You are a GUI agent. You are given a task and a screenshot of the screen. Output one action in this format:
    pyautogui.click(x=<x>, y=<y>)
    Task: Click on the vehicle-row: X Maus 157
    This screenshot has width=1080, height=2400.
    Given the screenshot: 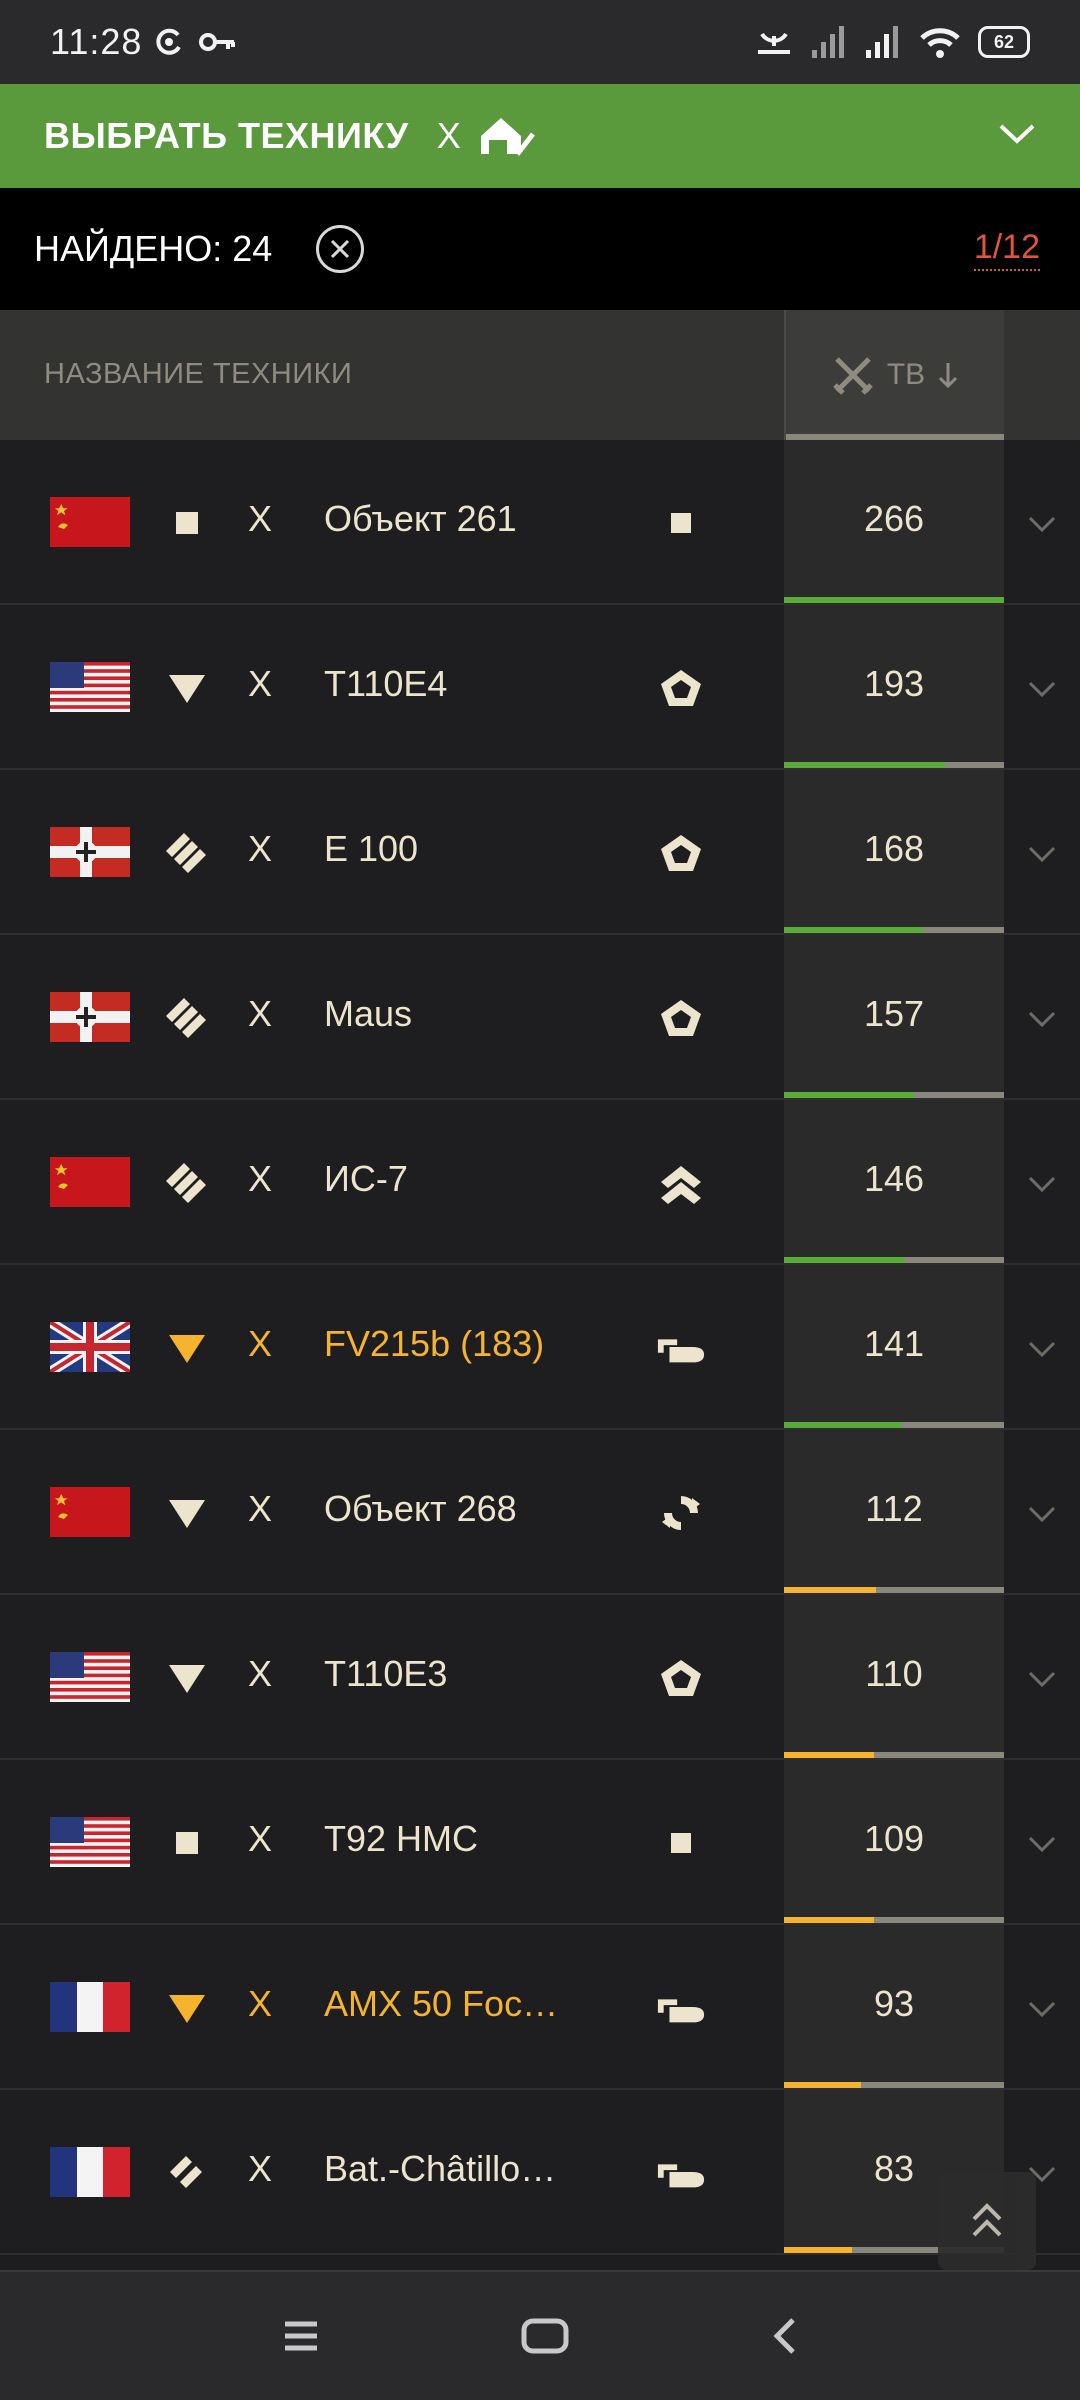 What is the action you would take?
    pyautogui.click(x=540, y=1017)
    